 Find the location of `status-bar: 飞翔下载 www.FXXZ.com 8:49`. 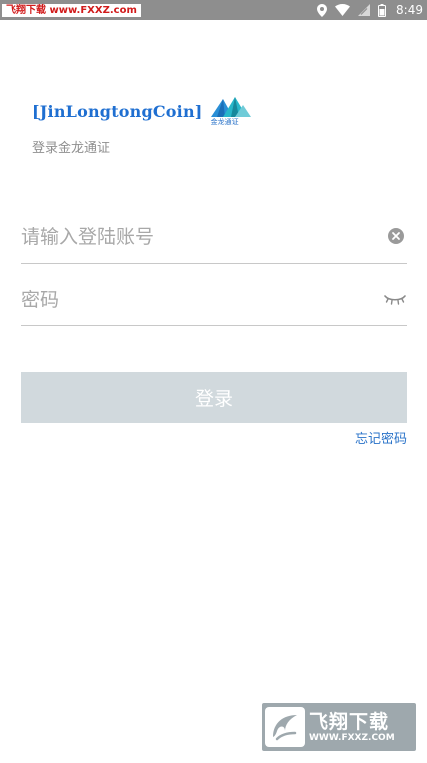

status-bar: 飞翔下载 www.FXXZ.com 8:49 is located at coordinates (213, 10).